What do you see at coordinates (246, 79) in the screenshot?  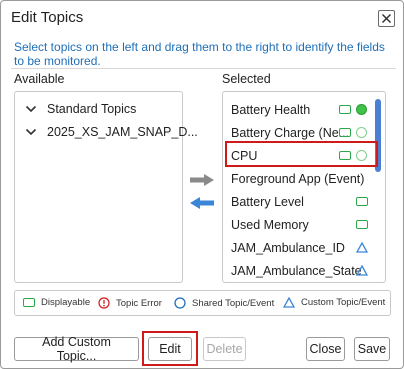 I see `selected-label: Selected` at bounding box center [246, 79].